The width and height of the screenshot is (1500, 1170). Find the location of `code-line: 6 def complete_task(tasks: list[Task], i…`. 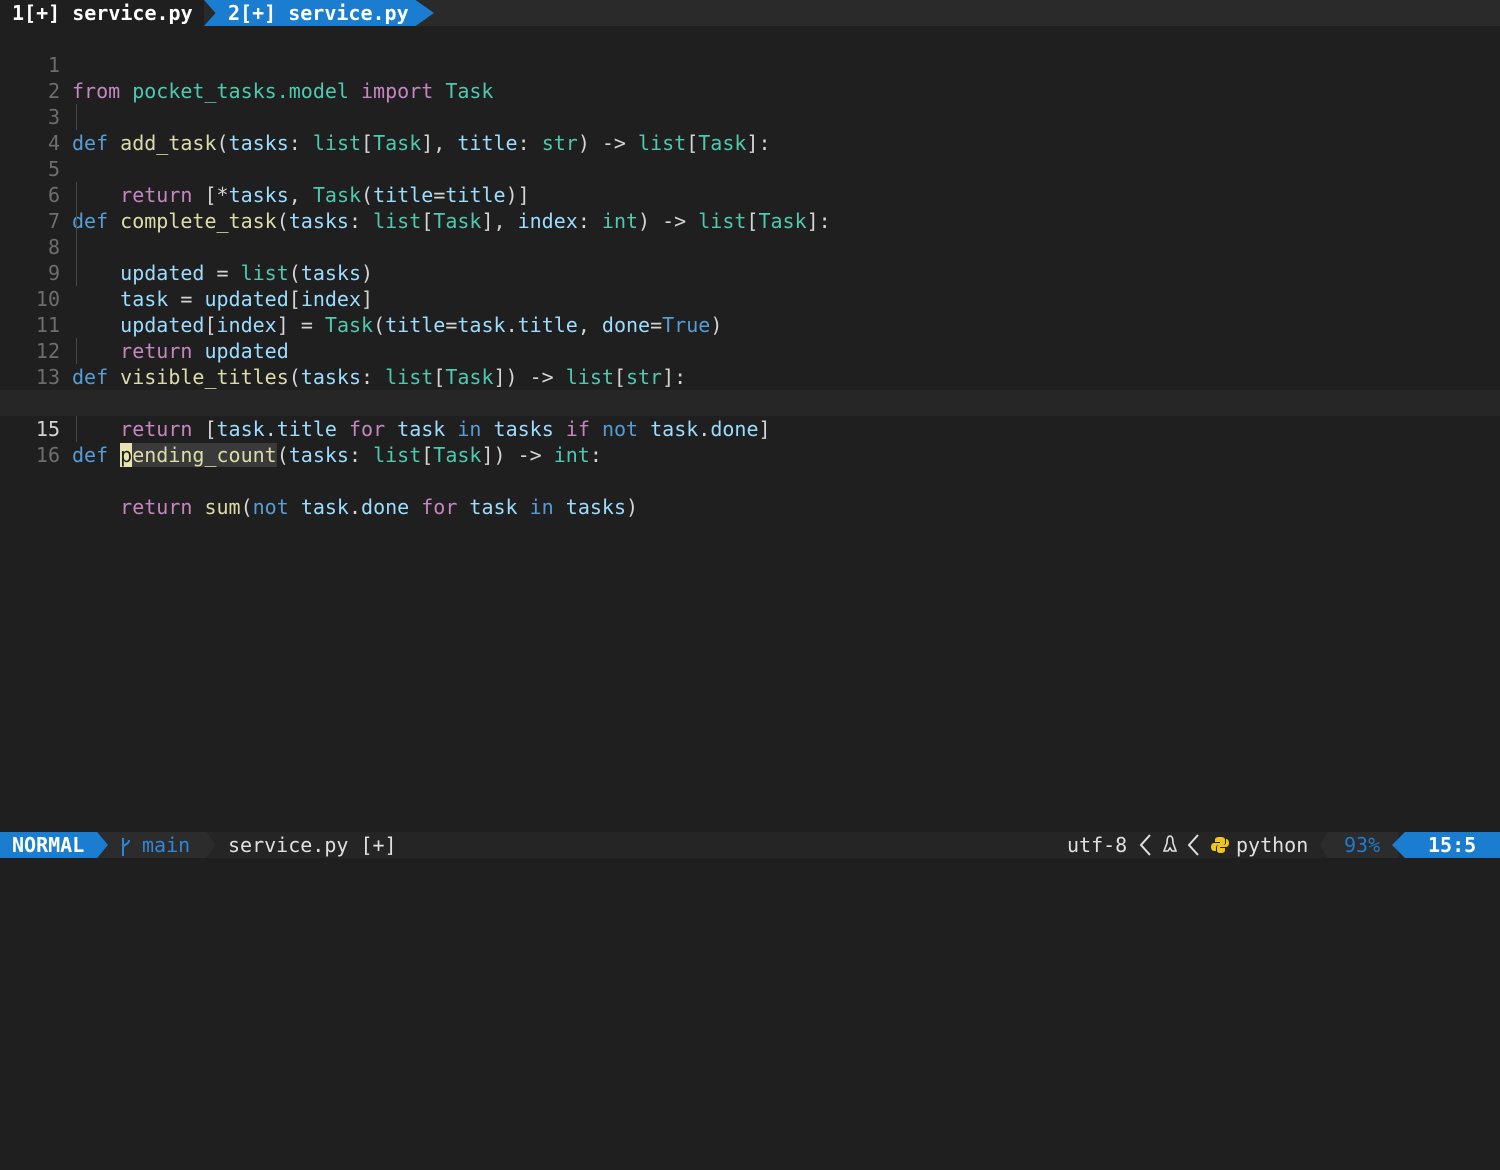

code-line: 6 def complete_task(tasks: list[Task], i… is located at coordinates (750, 194).